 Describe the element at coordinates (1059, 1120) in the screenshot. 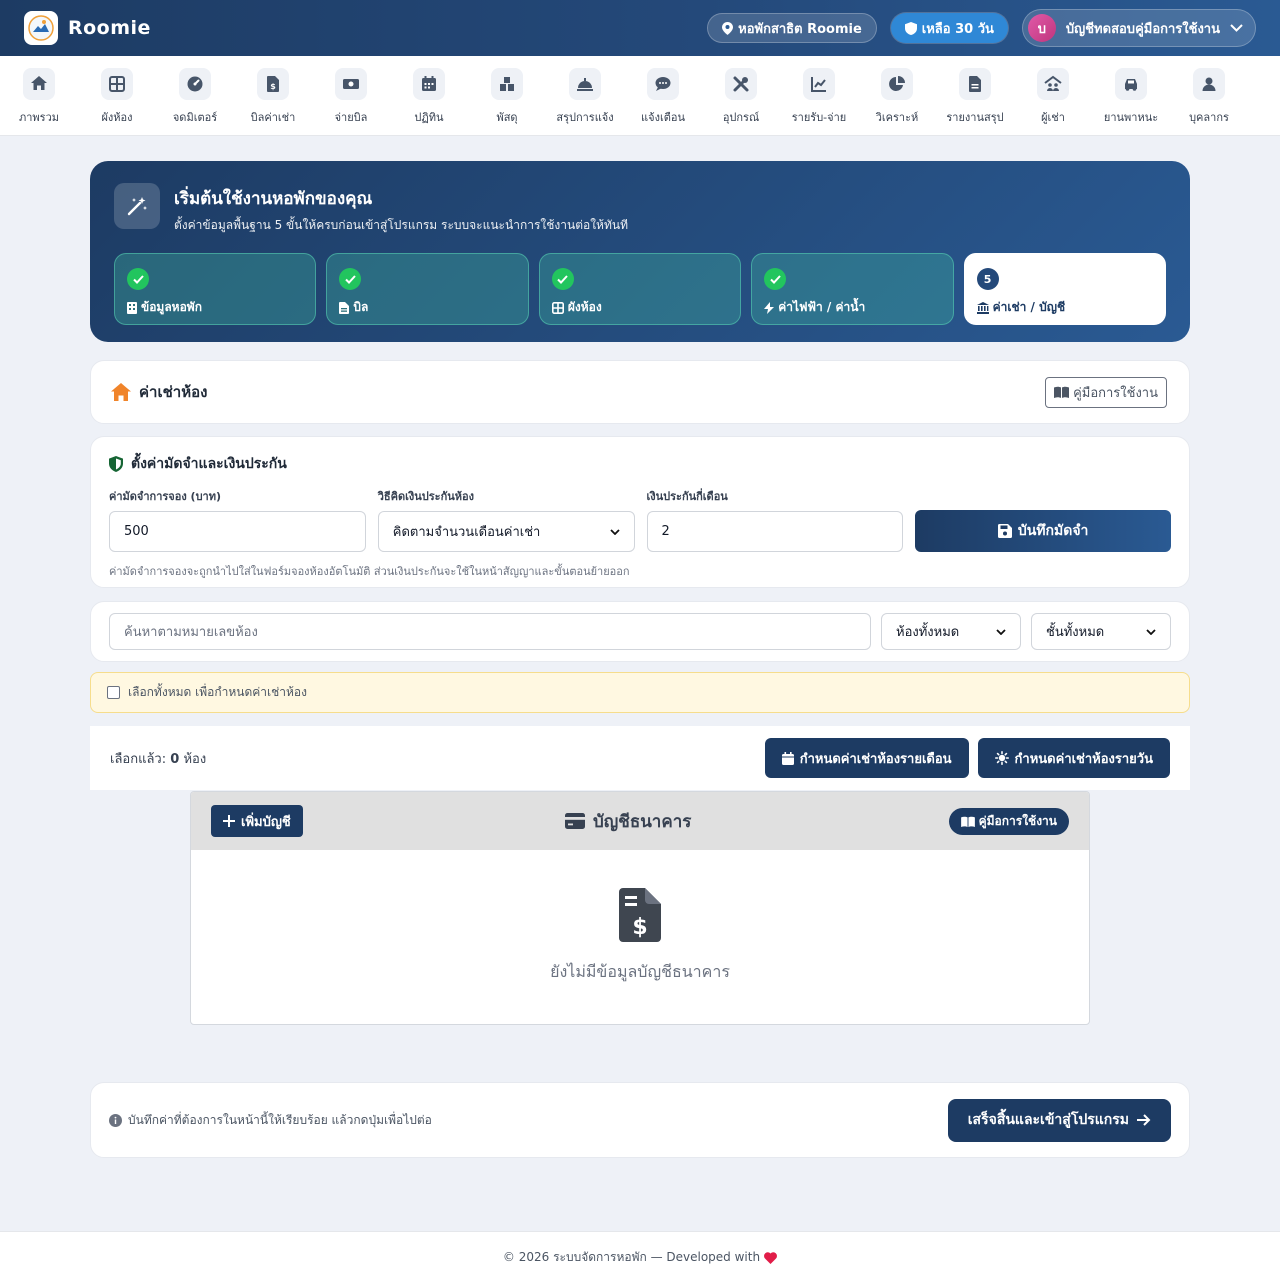

I see `finish-setup-button: เสร็จสิ้นและเข้าสู่โปรแกรม` at that location.